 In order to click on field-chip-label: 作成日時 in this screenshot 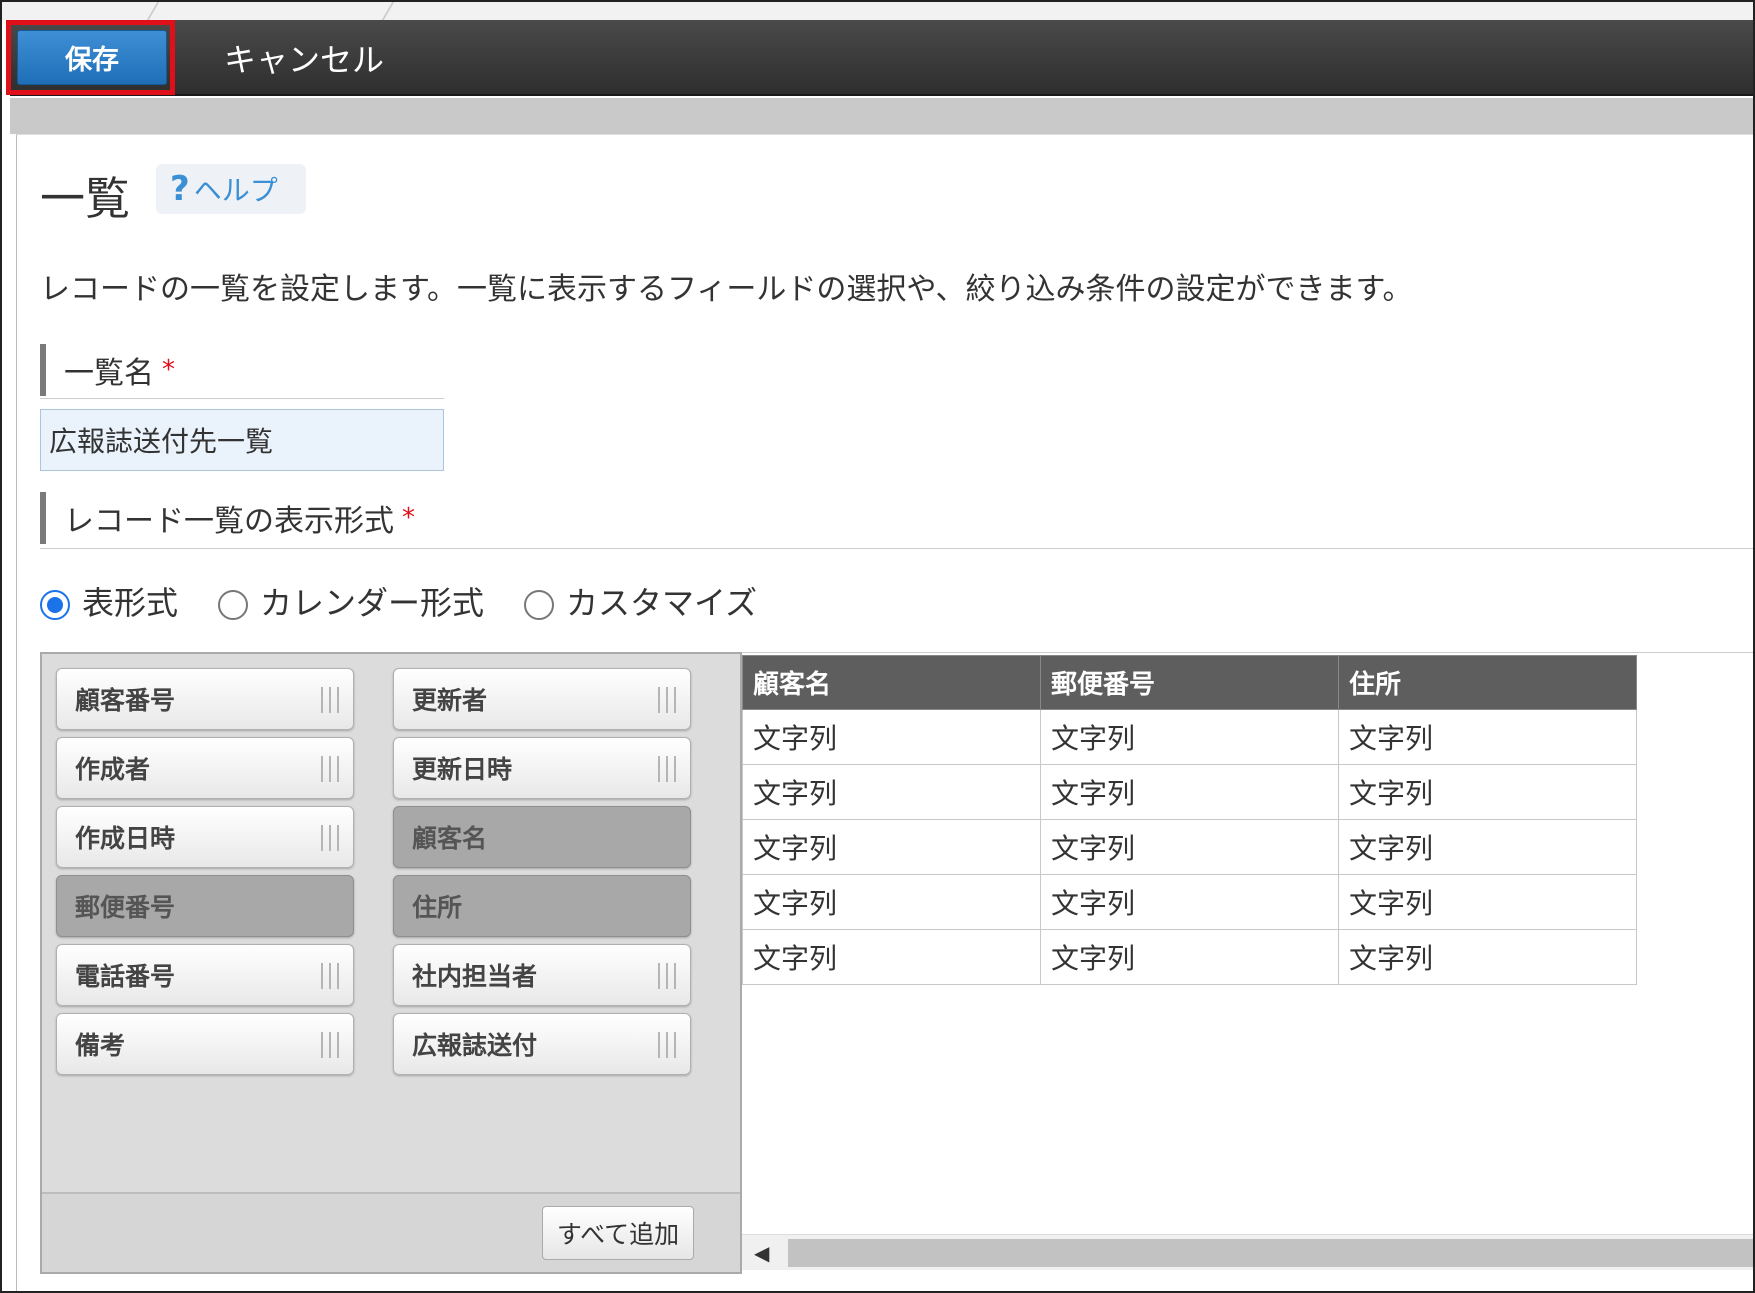, I will do `click(125, 838)`.